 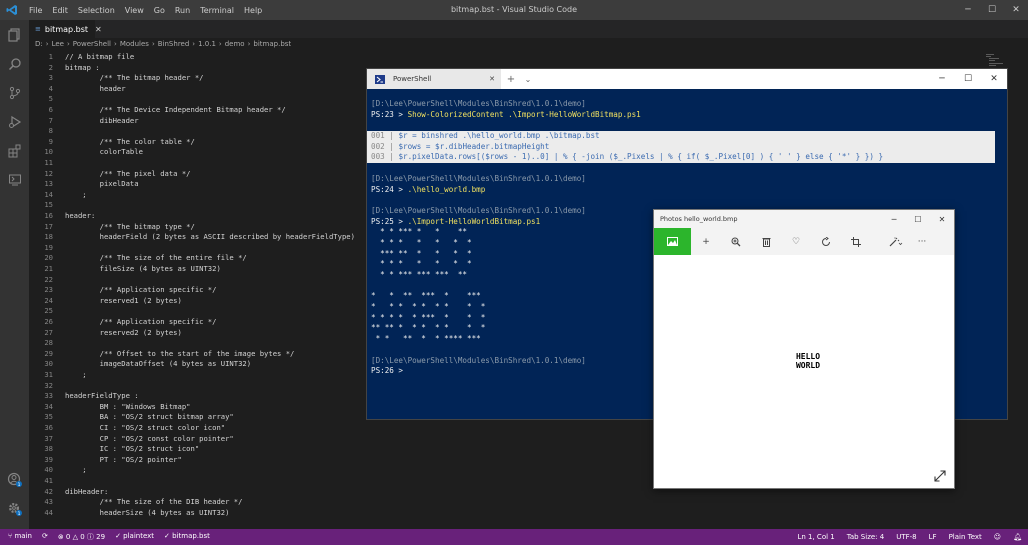 I want to click on accounts-icon: 1, so click(x=14, y=479).